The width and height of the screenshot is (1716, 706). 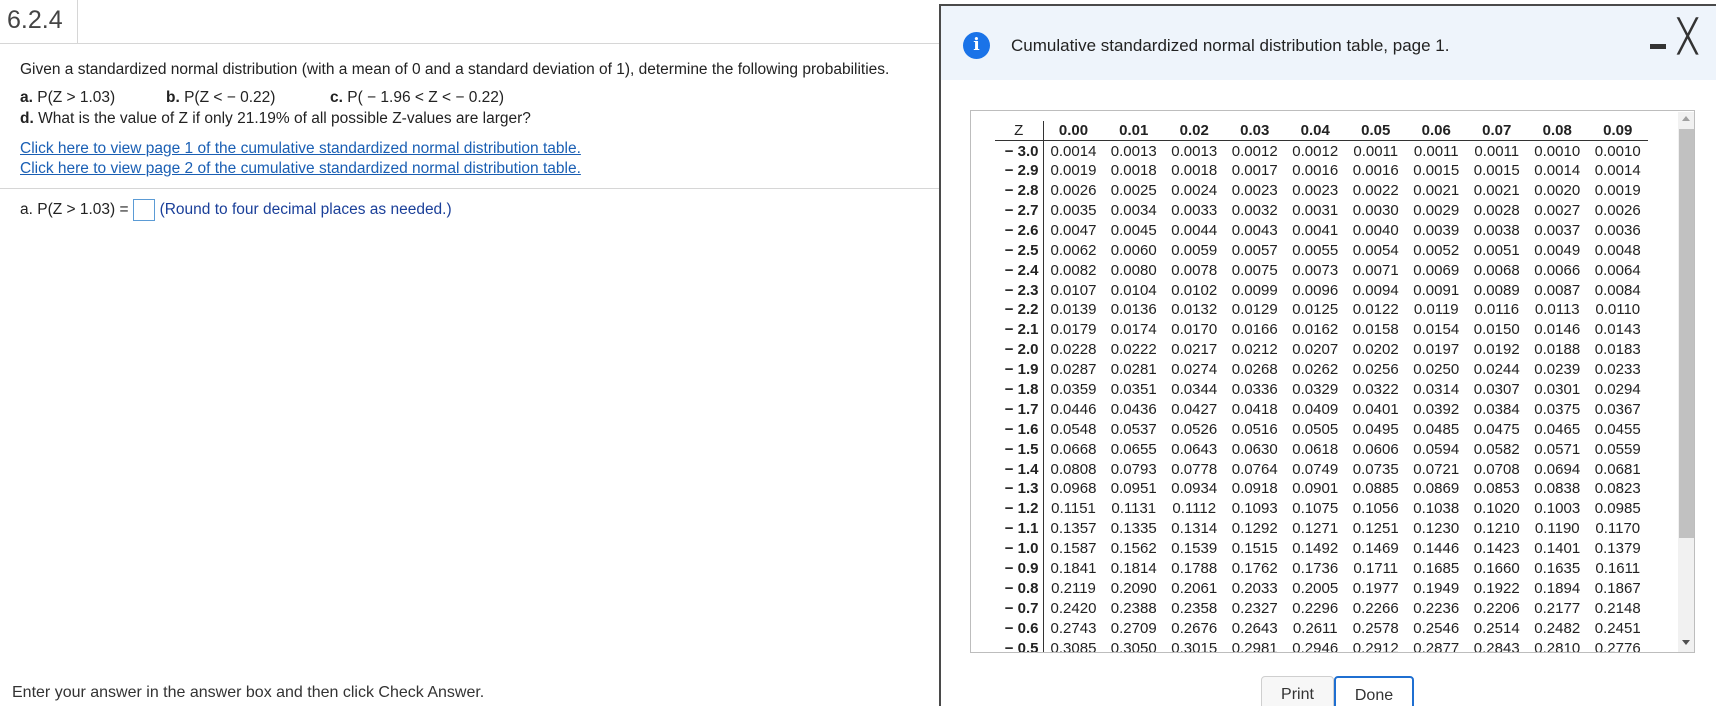 I want to click on probability-cell: 0.0778, so click(x=1194, y=469).